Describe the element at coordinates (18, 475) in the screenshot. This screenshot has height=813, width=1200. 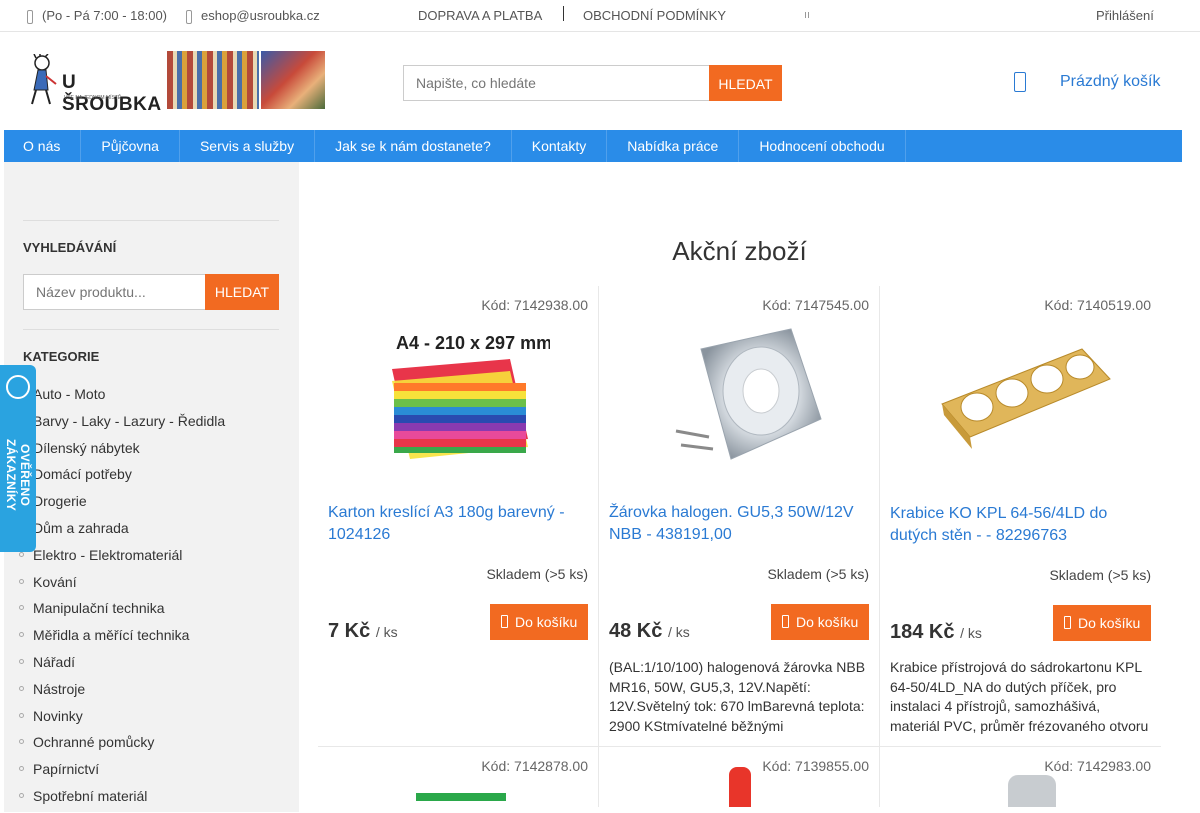
I see `verified-badge-text: OVĚŘENO ZÁKAZNÍKY` at that location.